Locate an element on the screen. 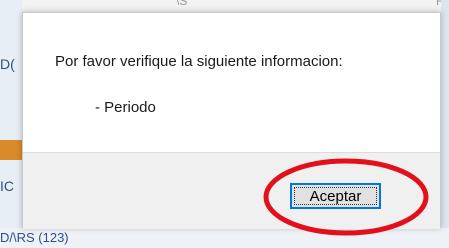  background-top-bar is located at coordinates (224, 6).